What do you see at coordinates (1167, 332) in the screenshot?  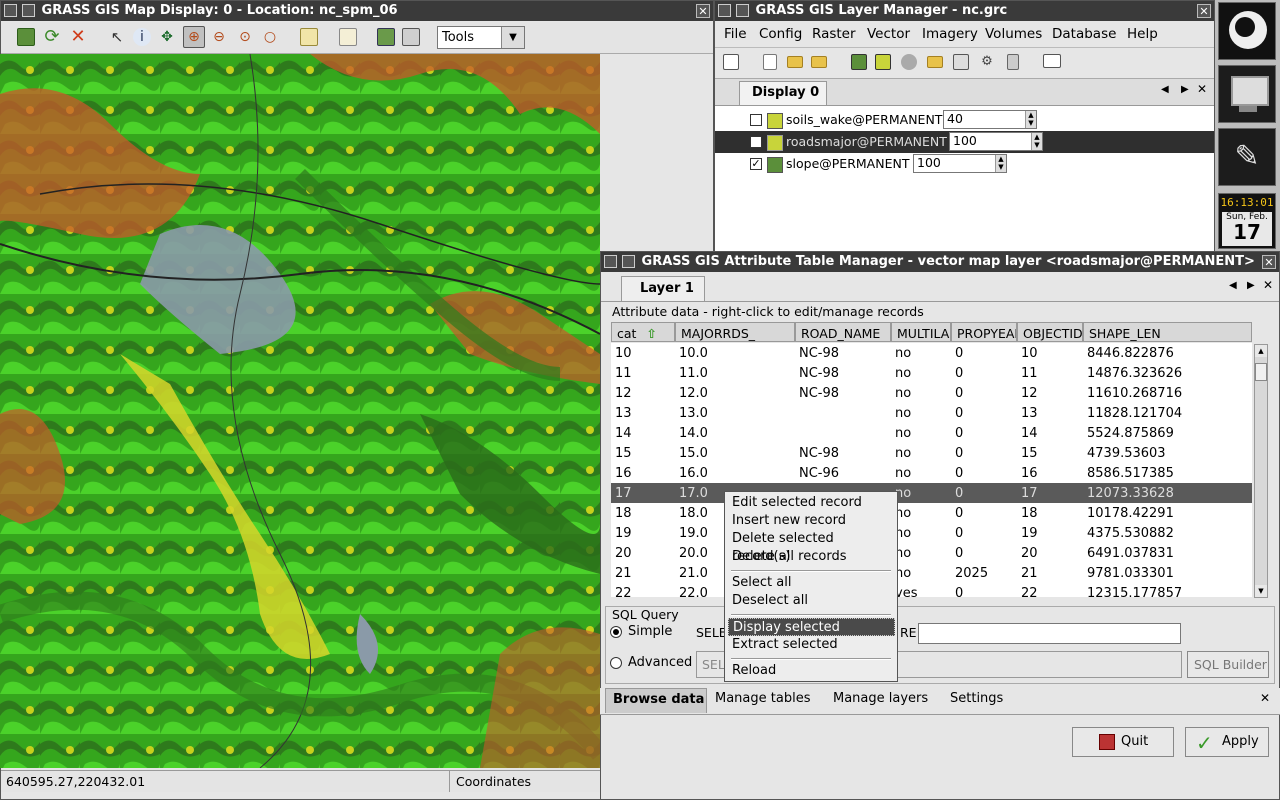 I see `column-header-shape-len: SHAPE_LEN` at bounding box center [1167, 332].